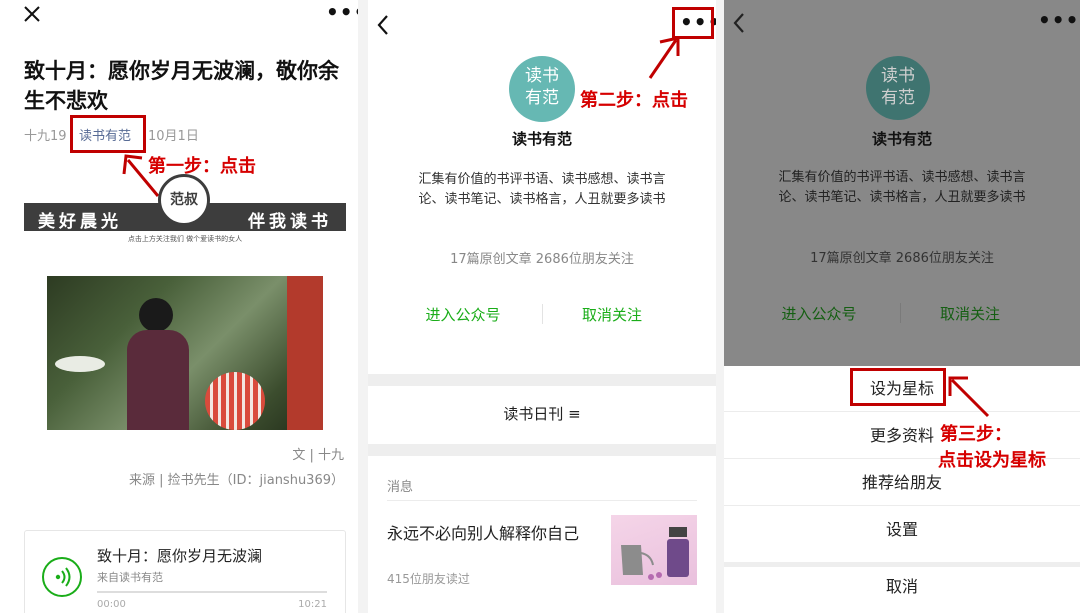 This screenshot has width=1080, height=613. What do you see at coordinates (202, 166) in the screenshot?
I see `step-one-label: 第一步：点击` at bounding box center [202, 166].